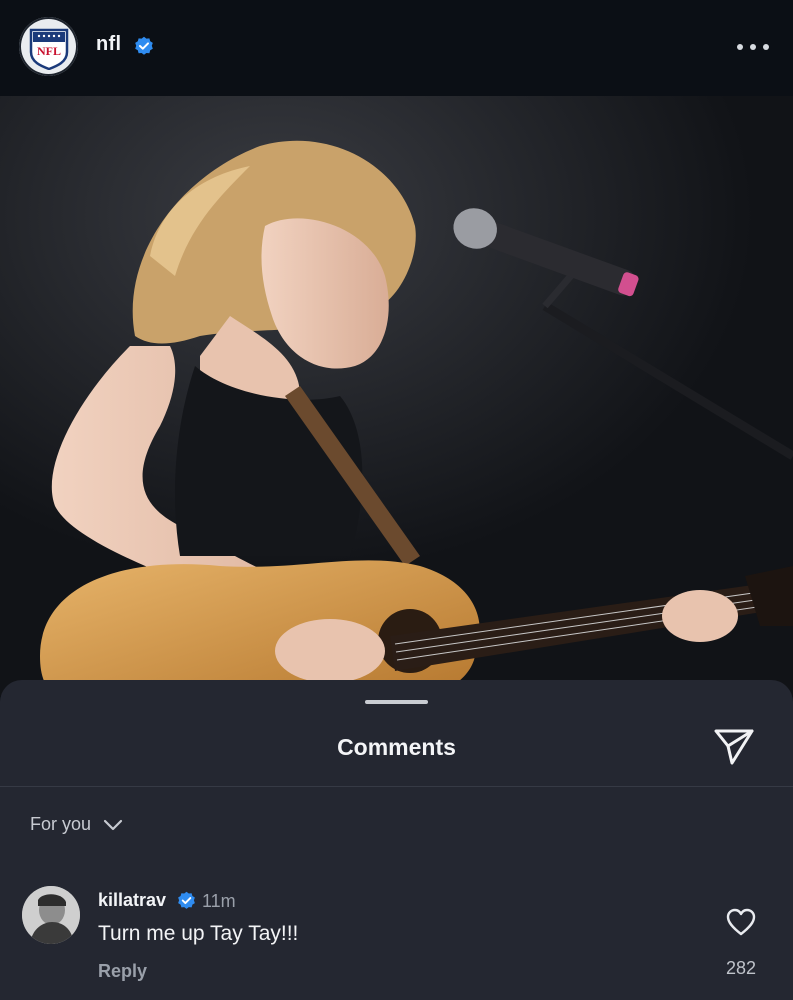 The height and width of the screenshot is (1000, 793). I want to click on sheet-drag-handle, so click(396, 702).